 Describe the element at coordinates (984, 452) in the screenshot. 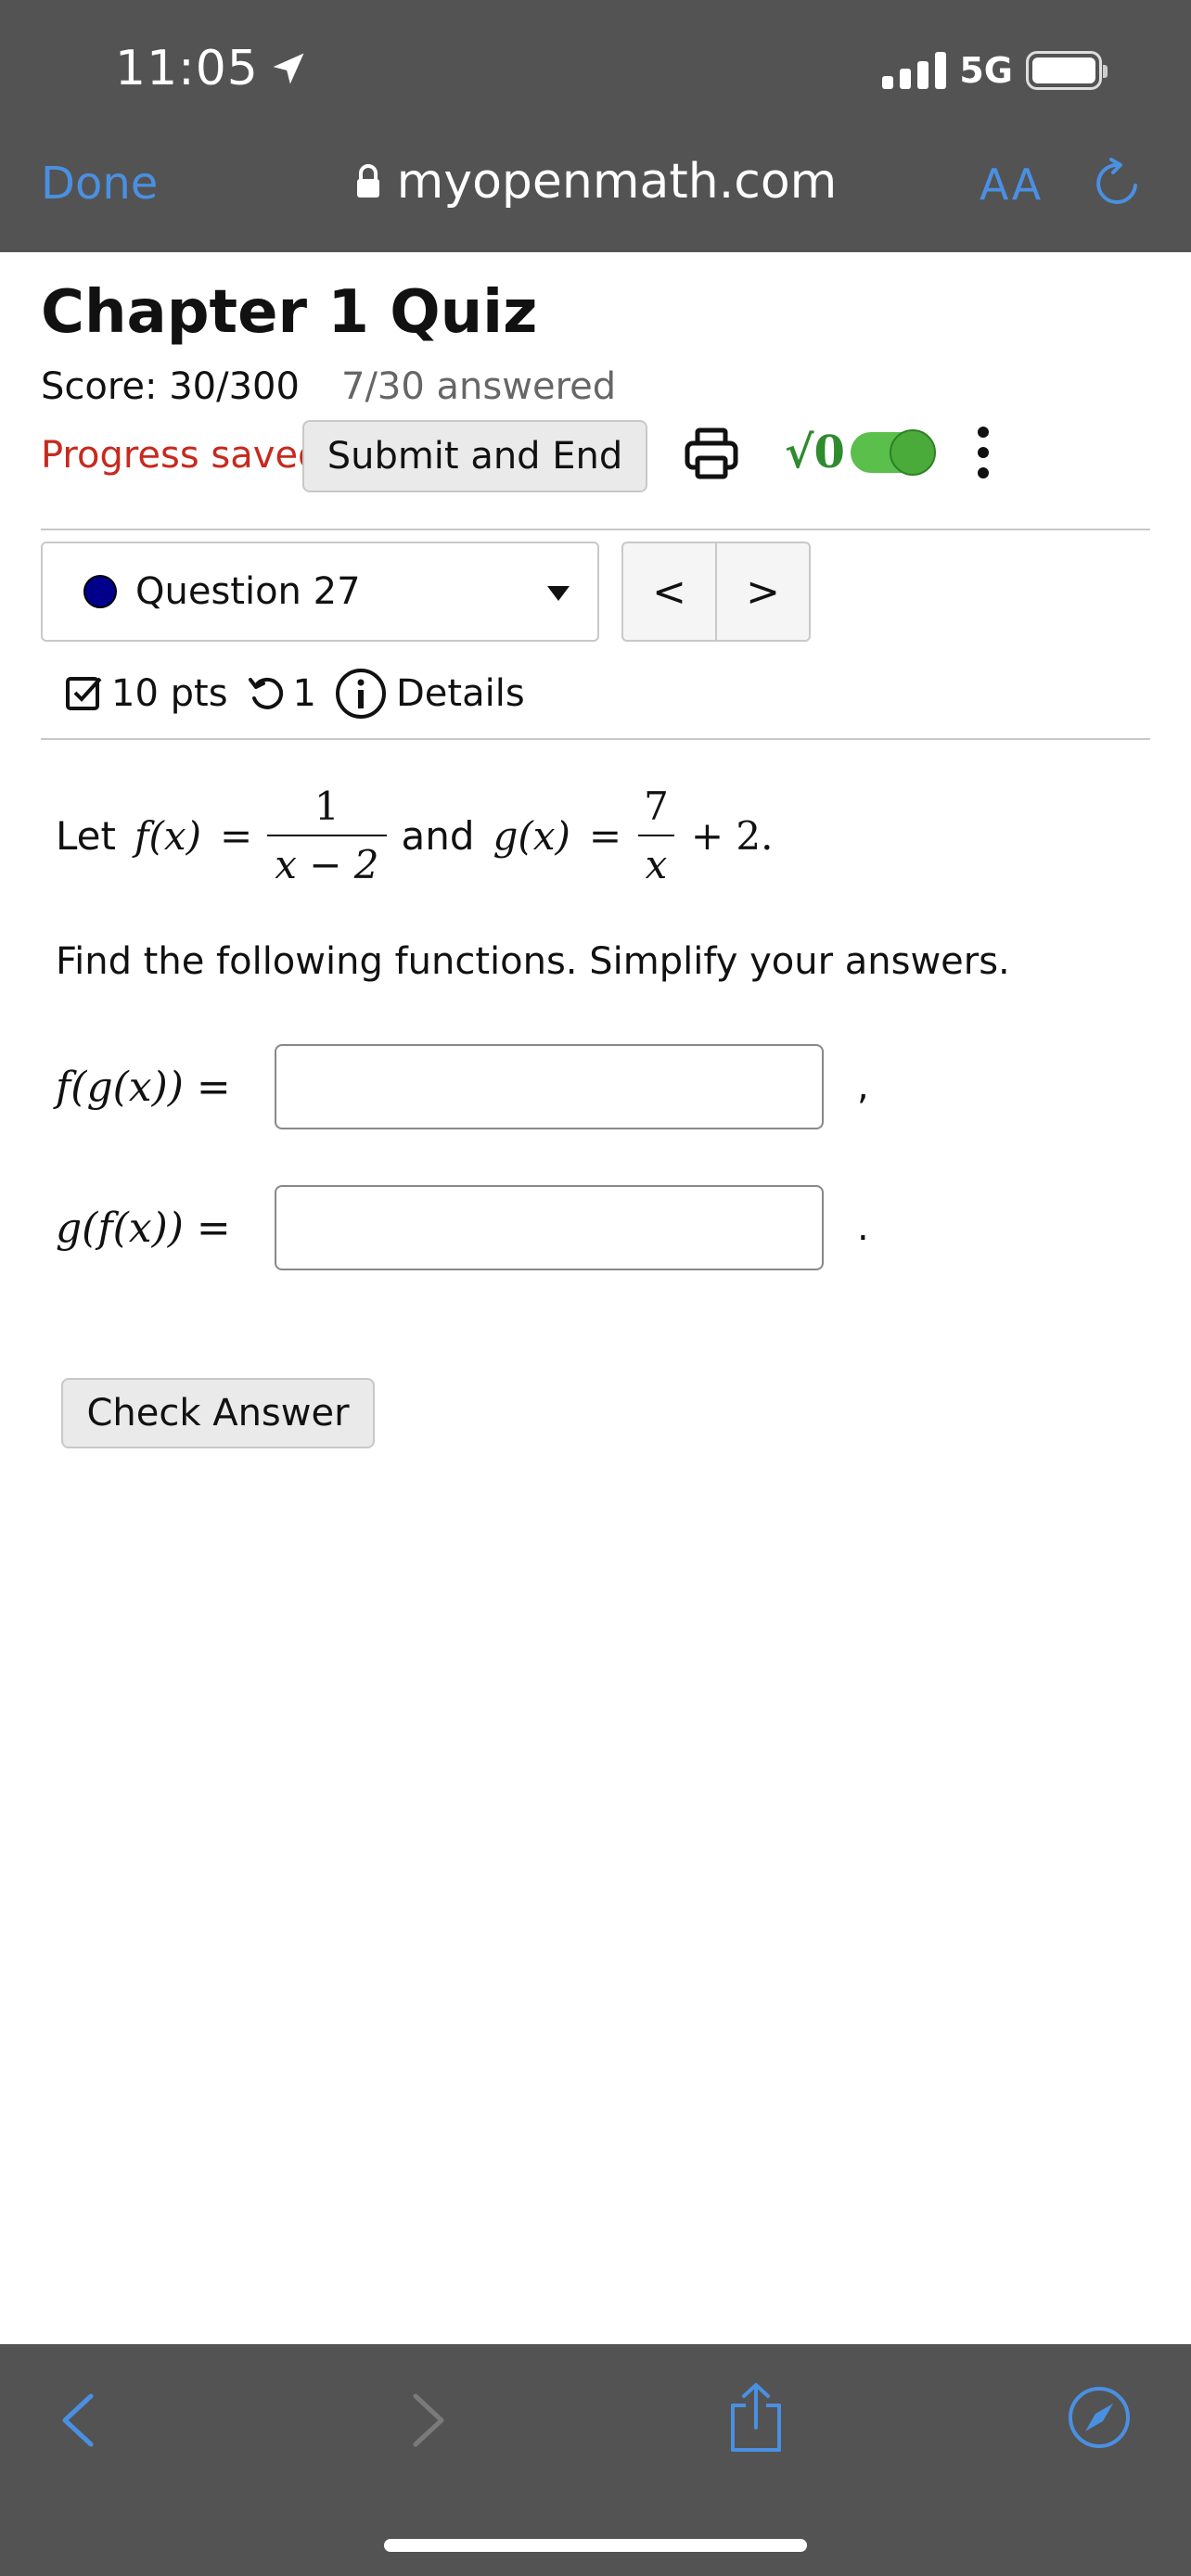

I see `more-options-icon` at that location.